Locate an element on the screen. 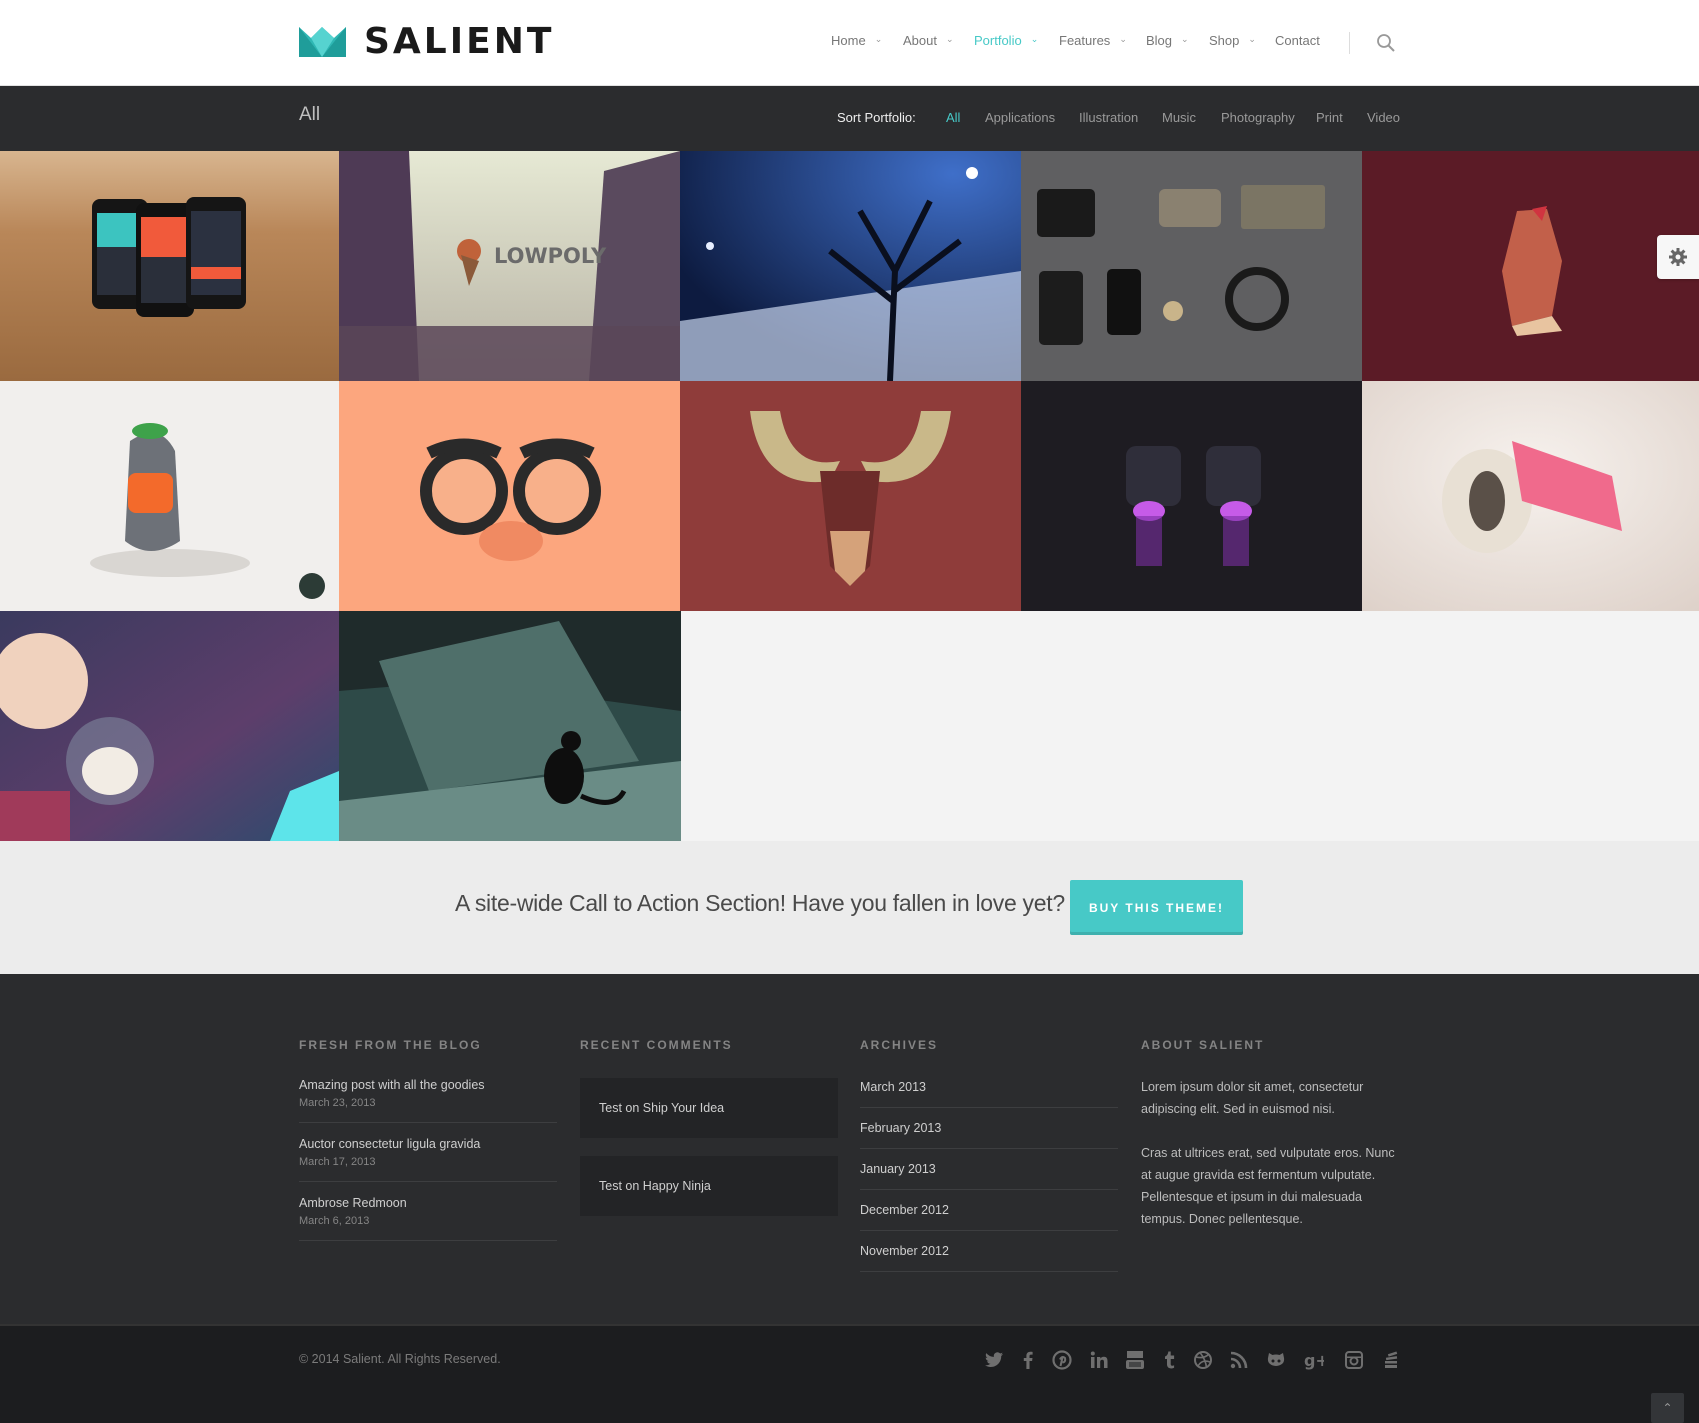 This screenshot has height=1423, width=1699. filter-photography: Photography is located at coordinates (1258, 117).